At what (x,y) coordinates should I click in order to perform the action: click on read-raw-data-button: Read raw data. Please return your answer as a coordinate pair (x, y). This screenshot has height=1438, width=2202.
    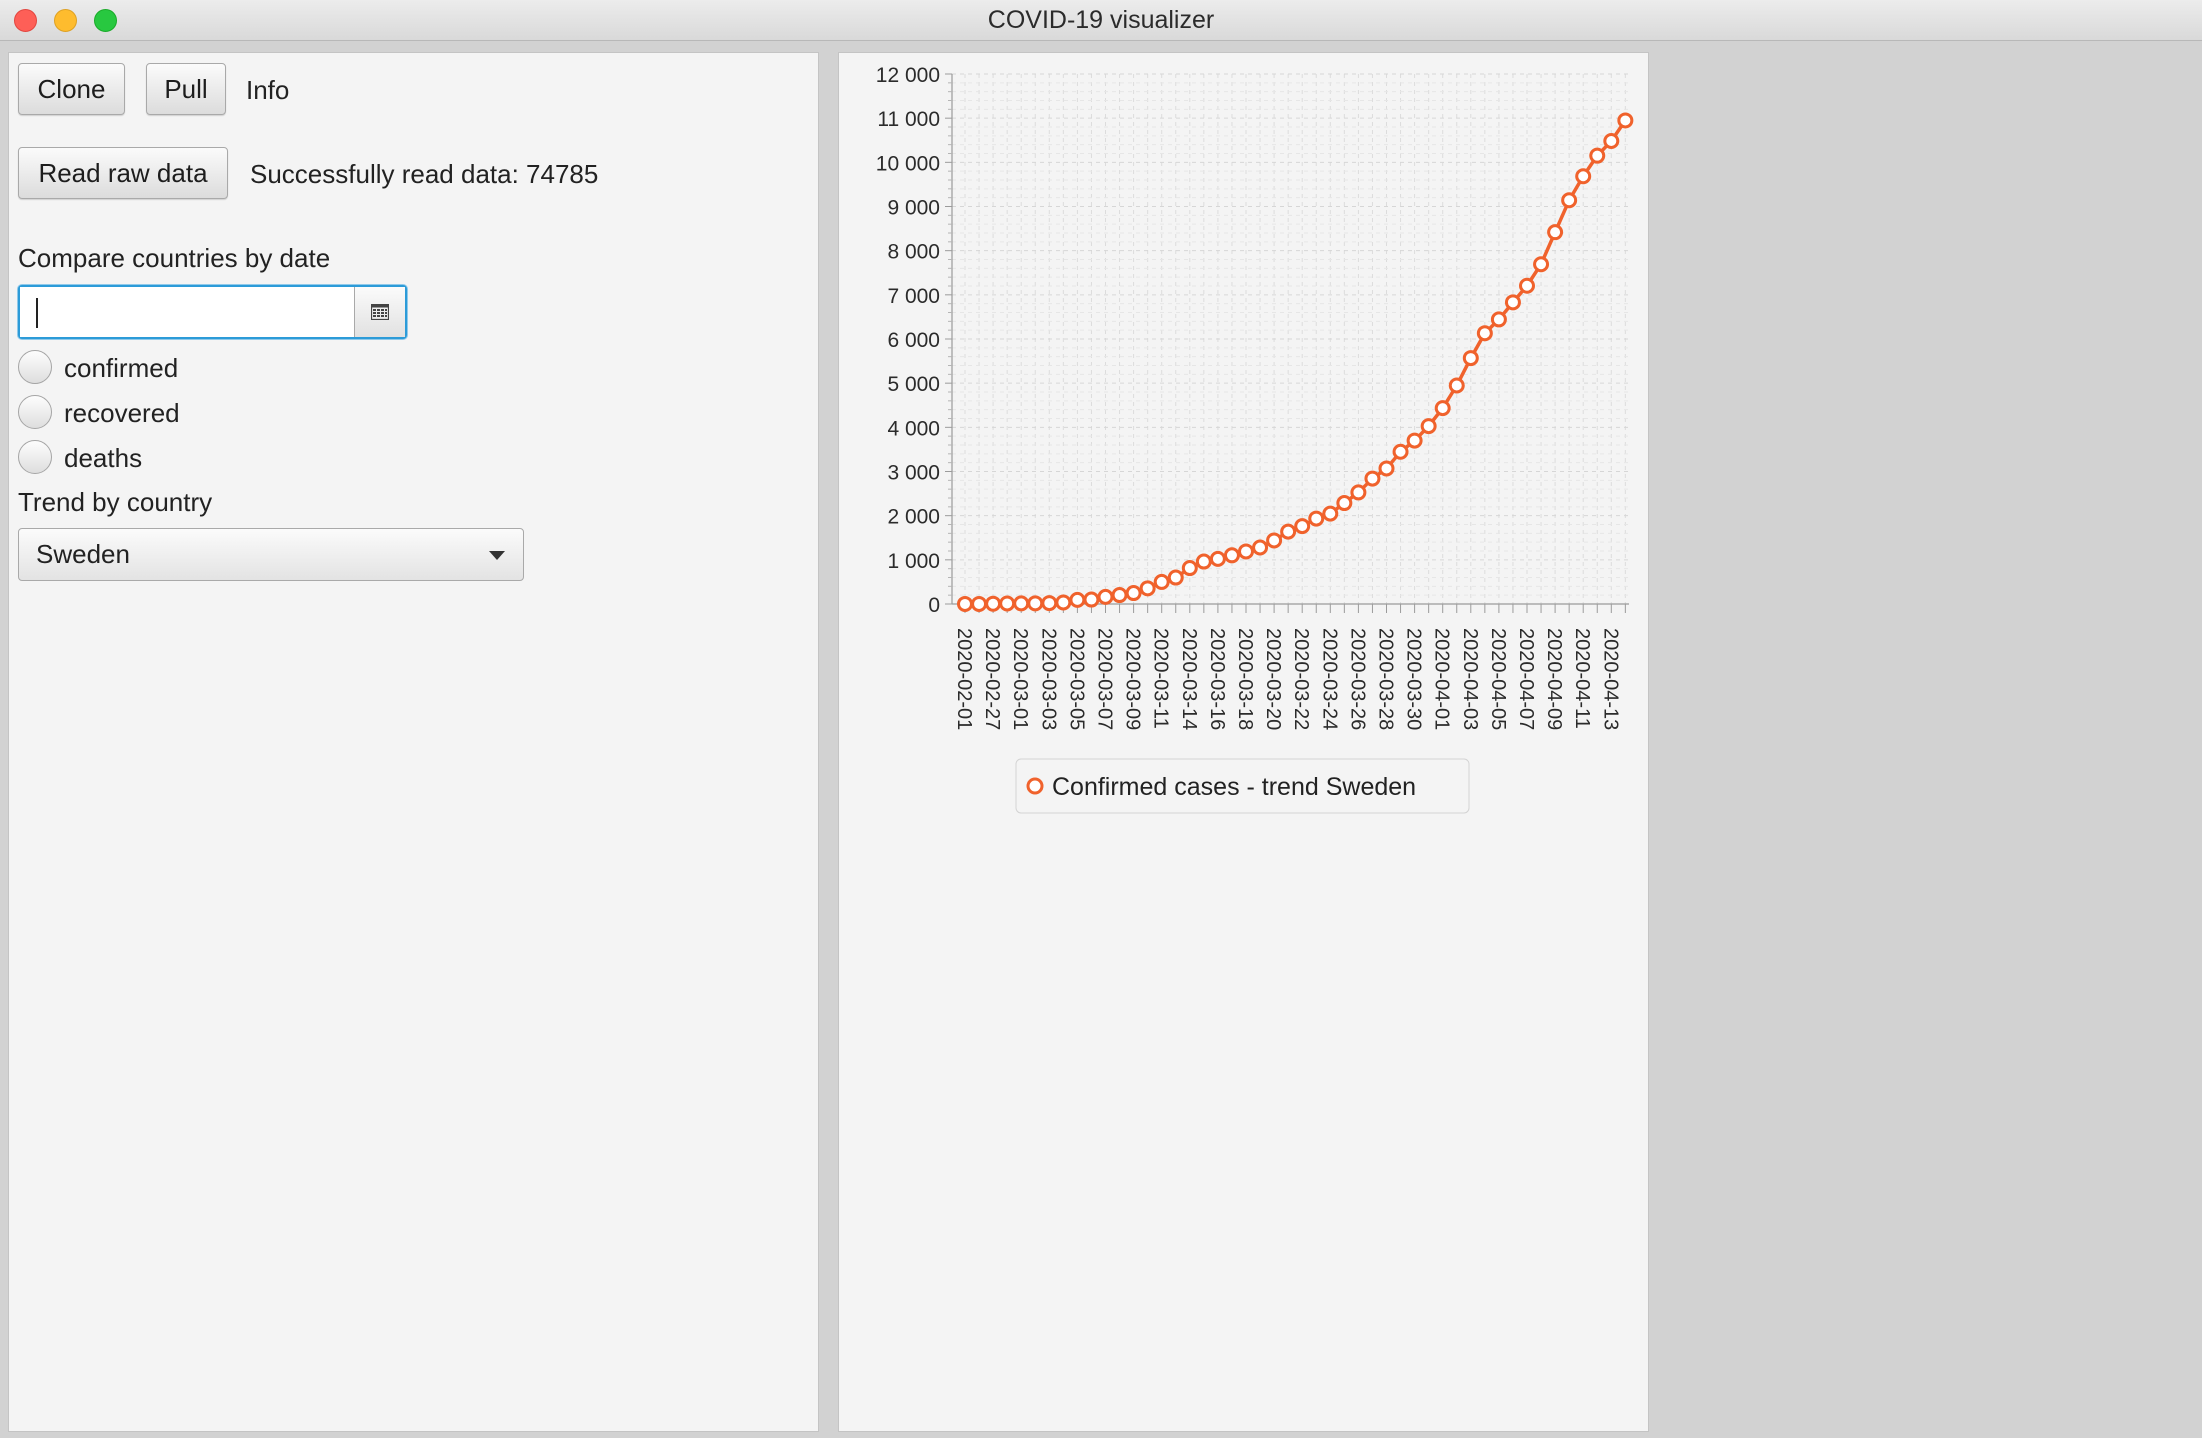
    Looking at the image, I should click on (123, 173).